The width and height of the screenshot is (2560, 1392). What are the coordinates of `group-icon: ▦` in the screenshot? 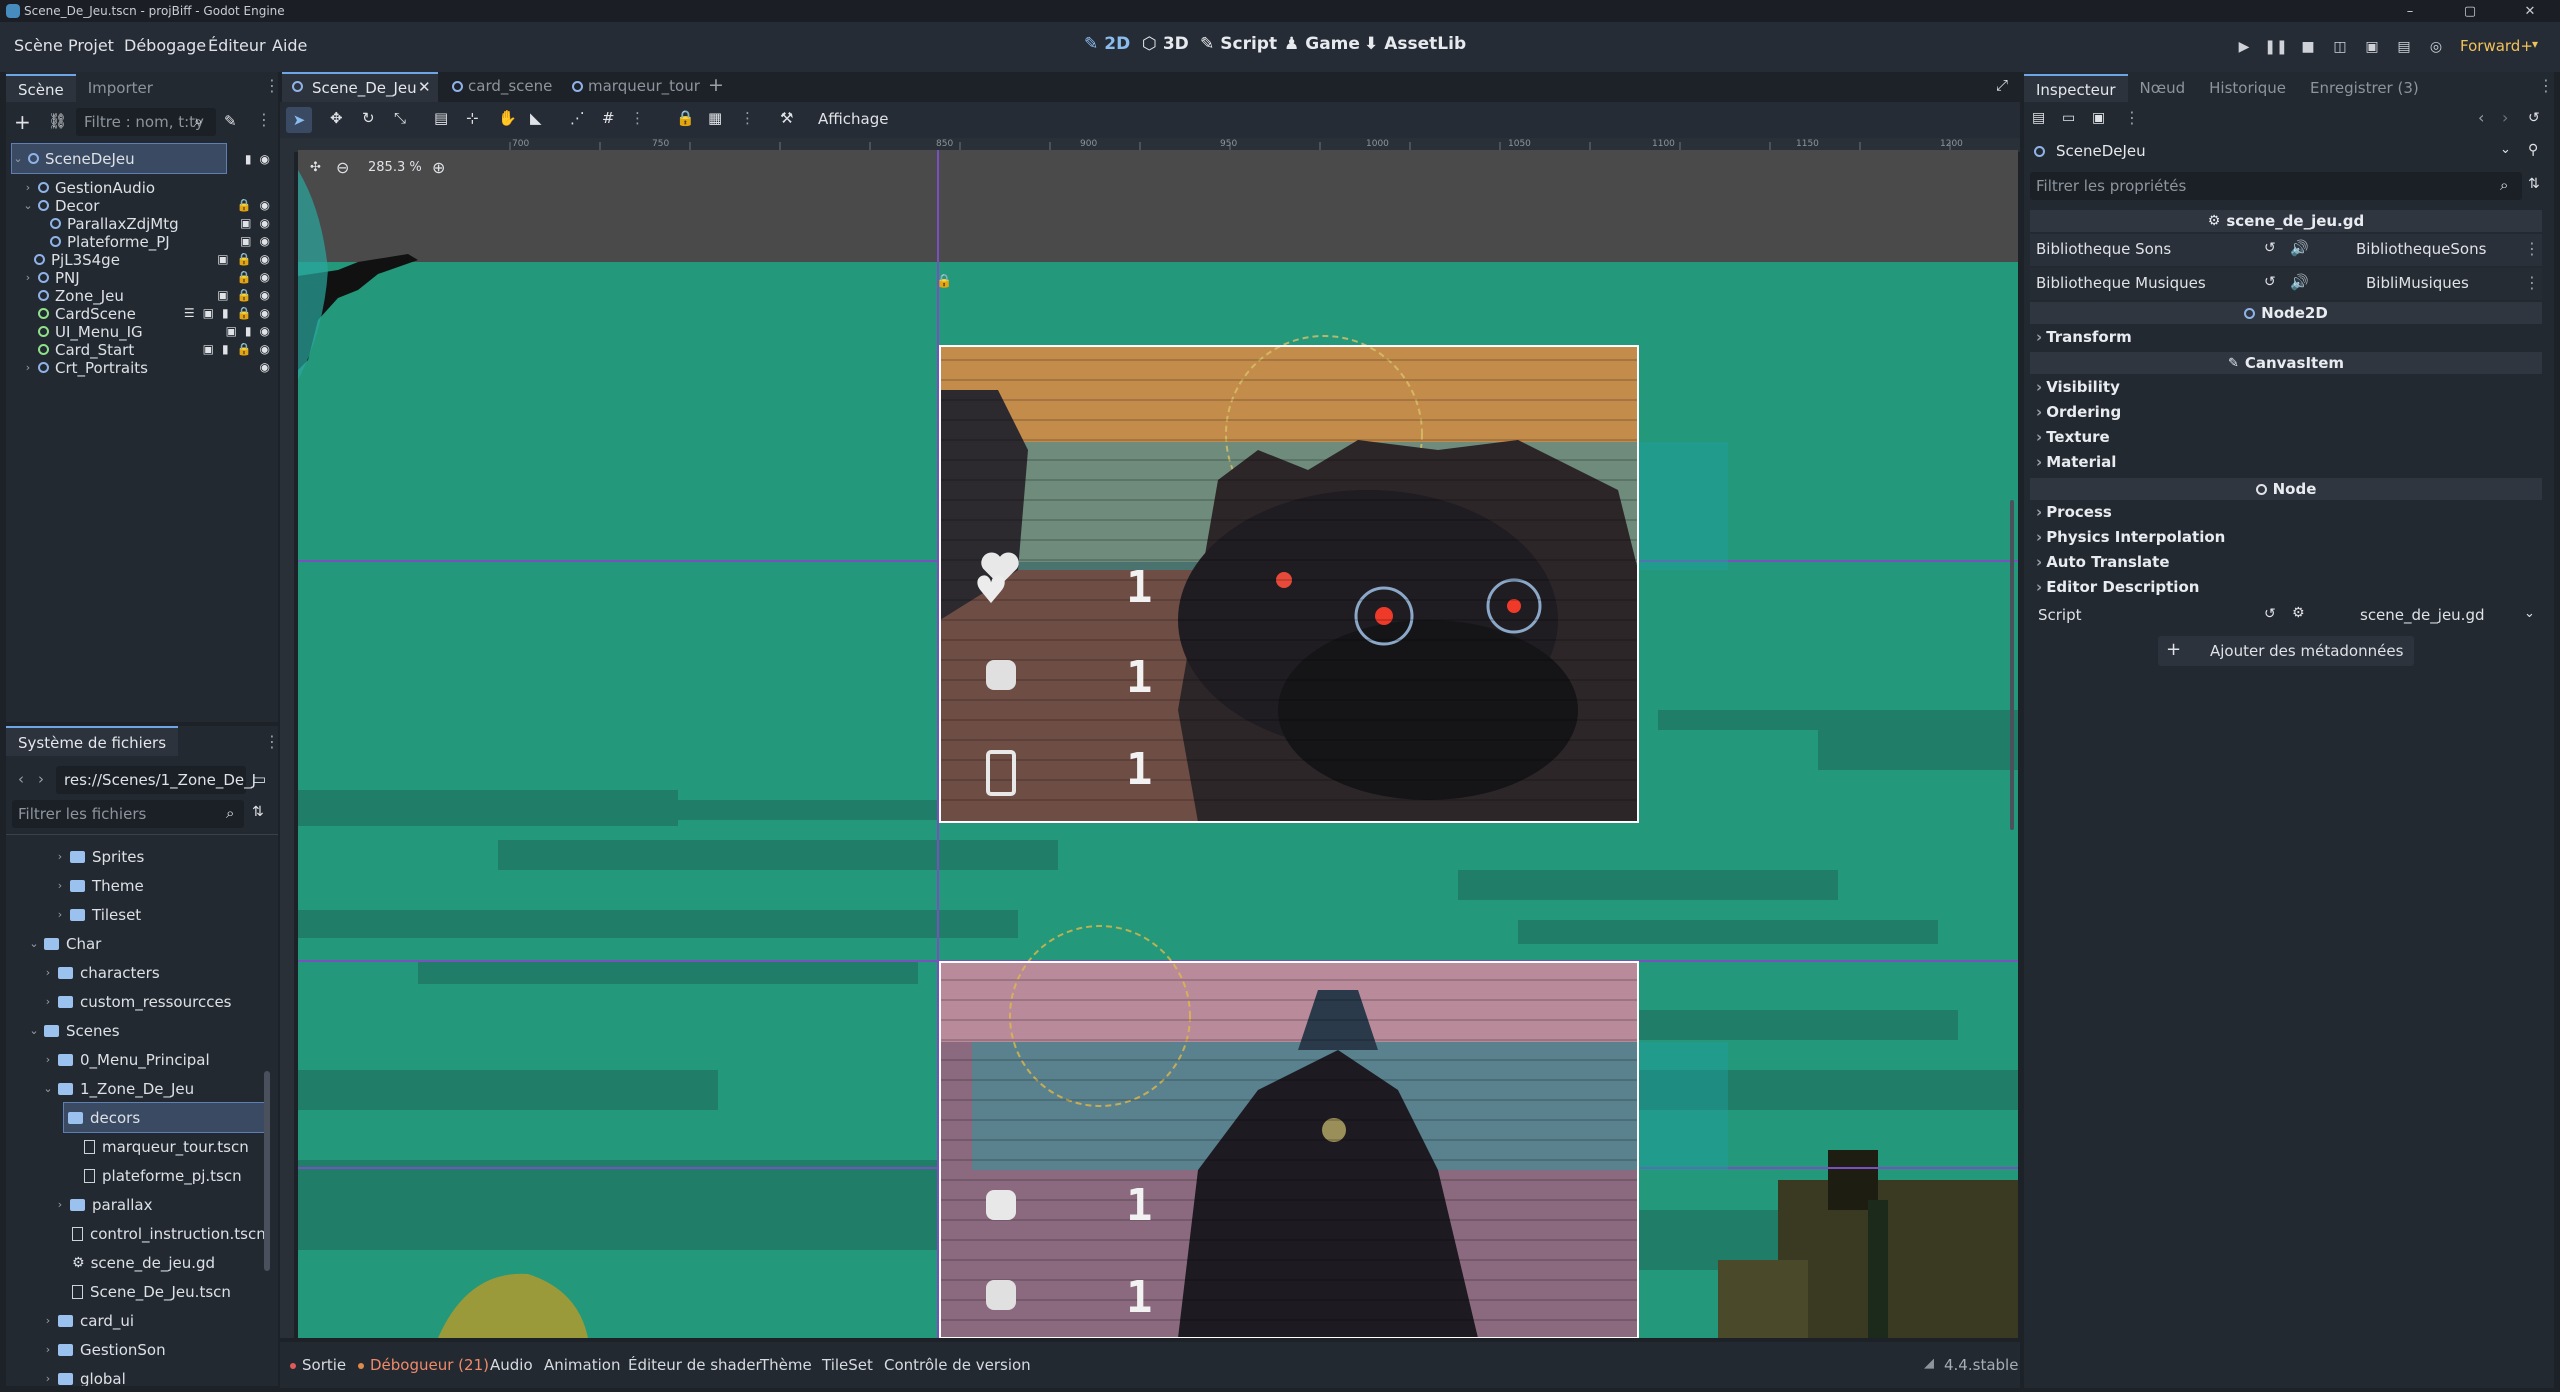 It's located at (715, 118).